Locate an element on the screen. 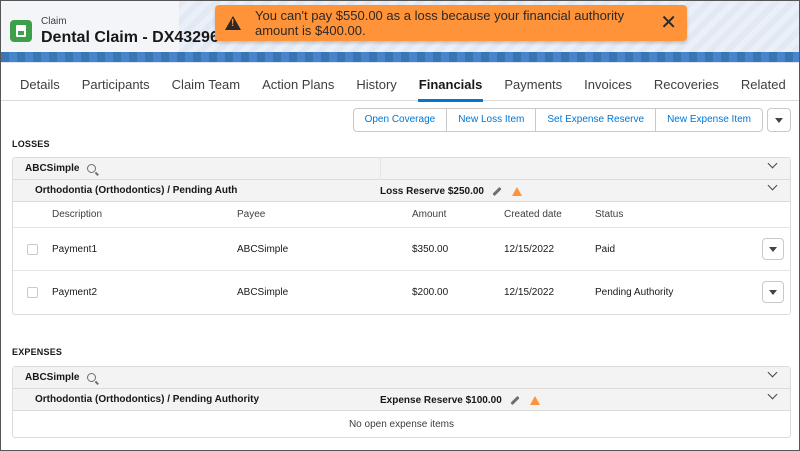 This screenshot has height=451, width=800. expenses-section-title: EXPENSES is located at coordinates (37, 352).